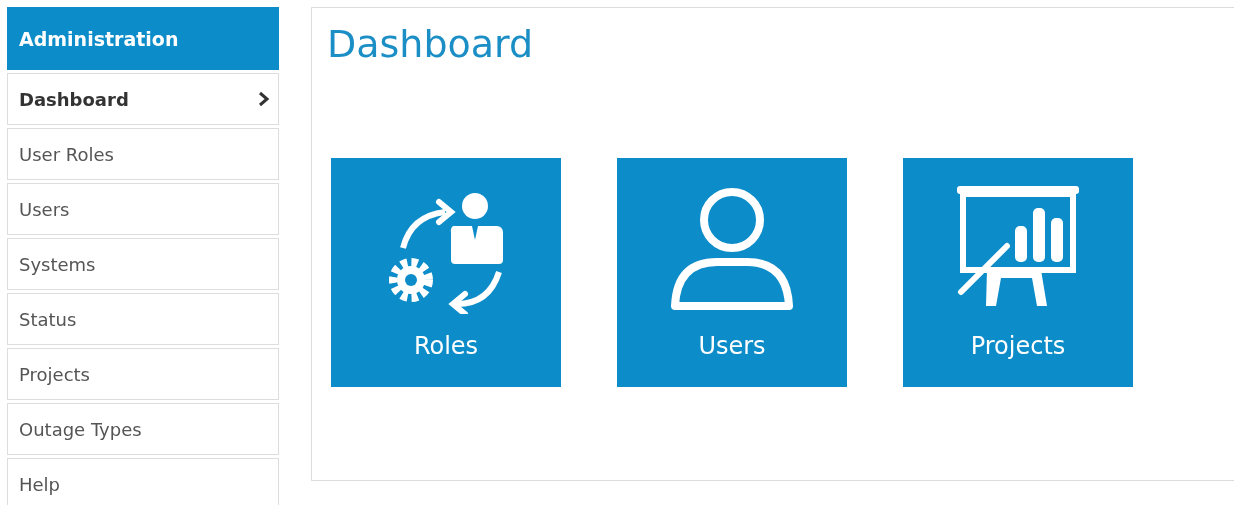  I want to click on dashboard-tile: Roles, so click(446, 272).